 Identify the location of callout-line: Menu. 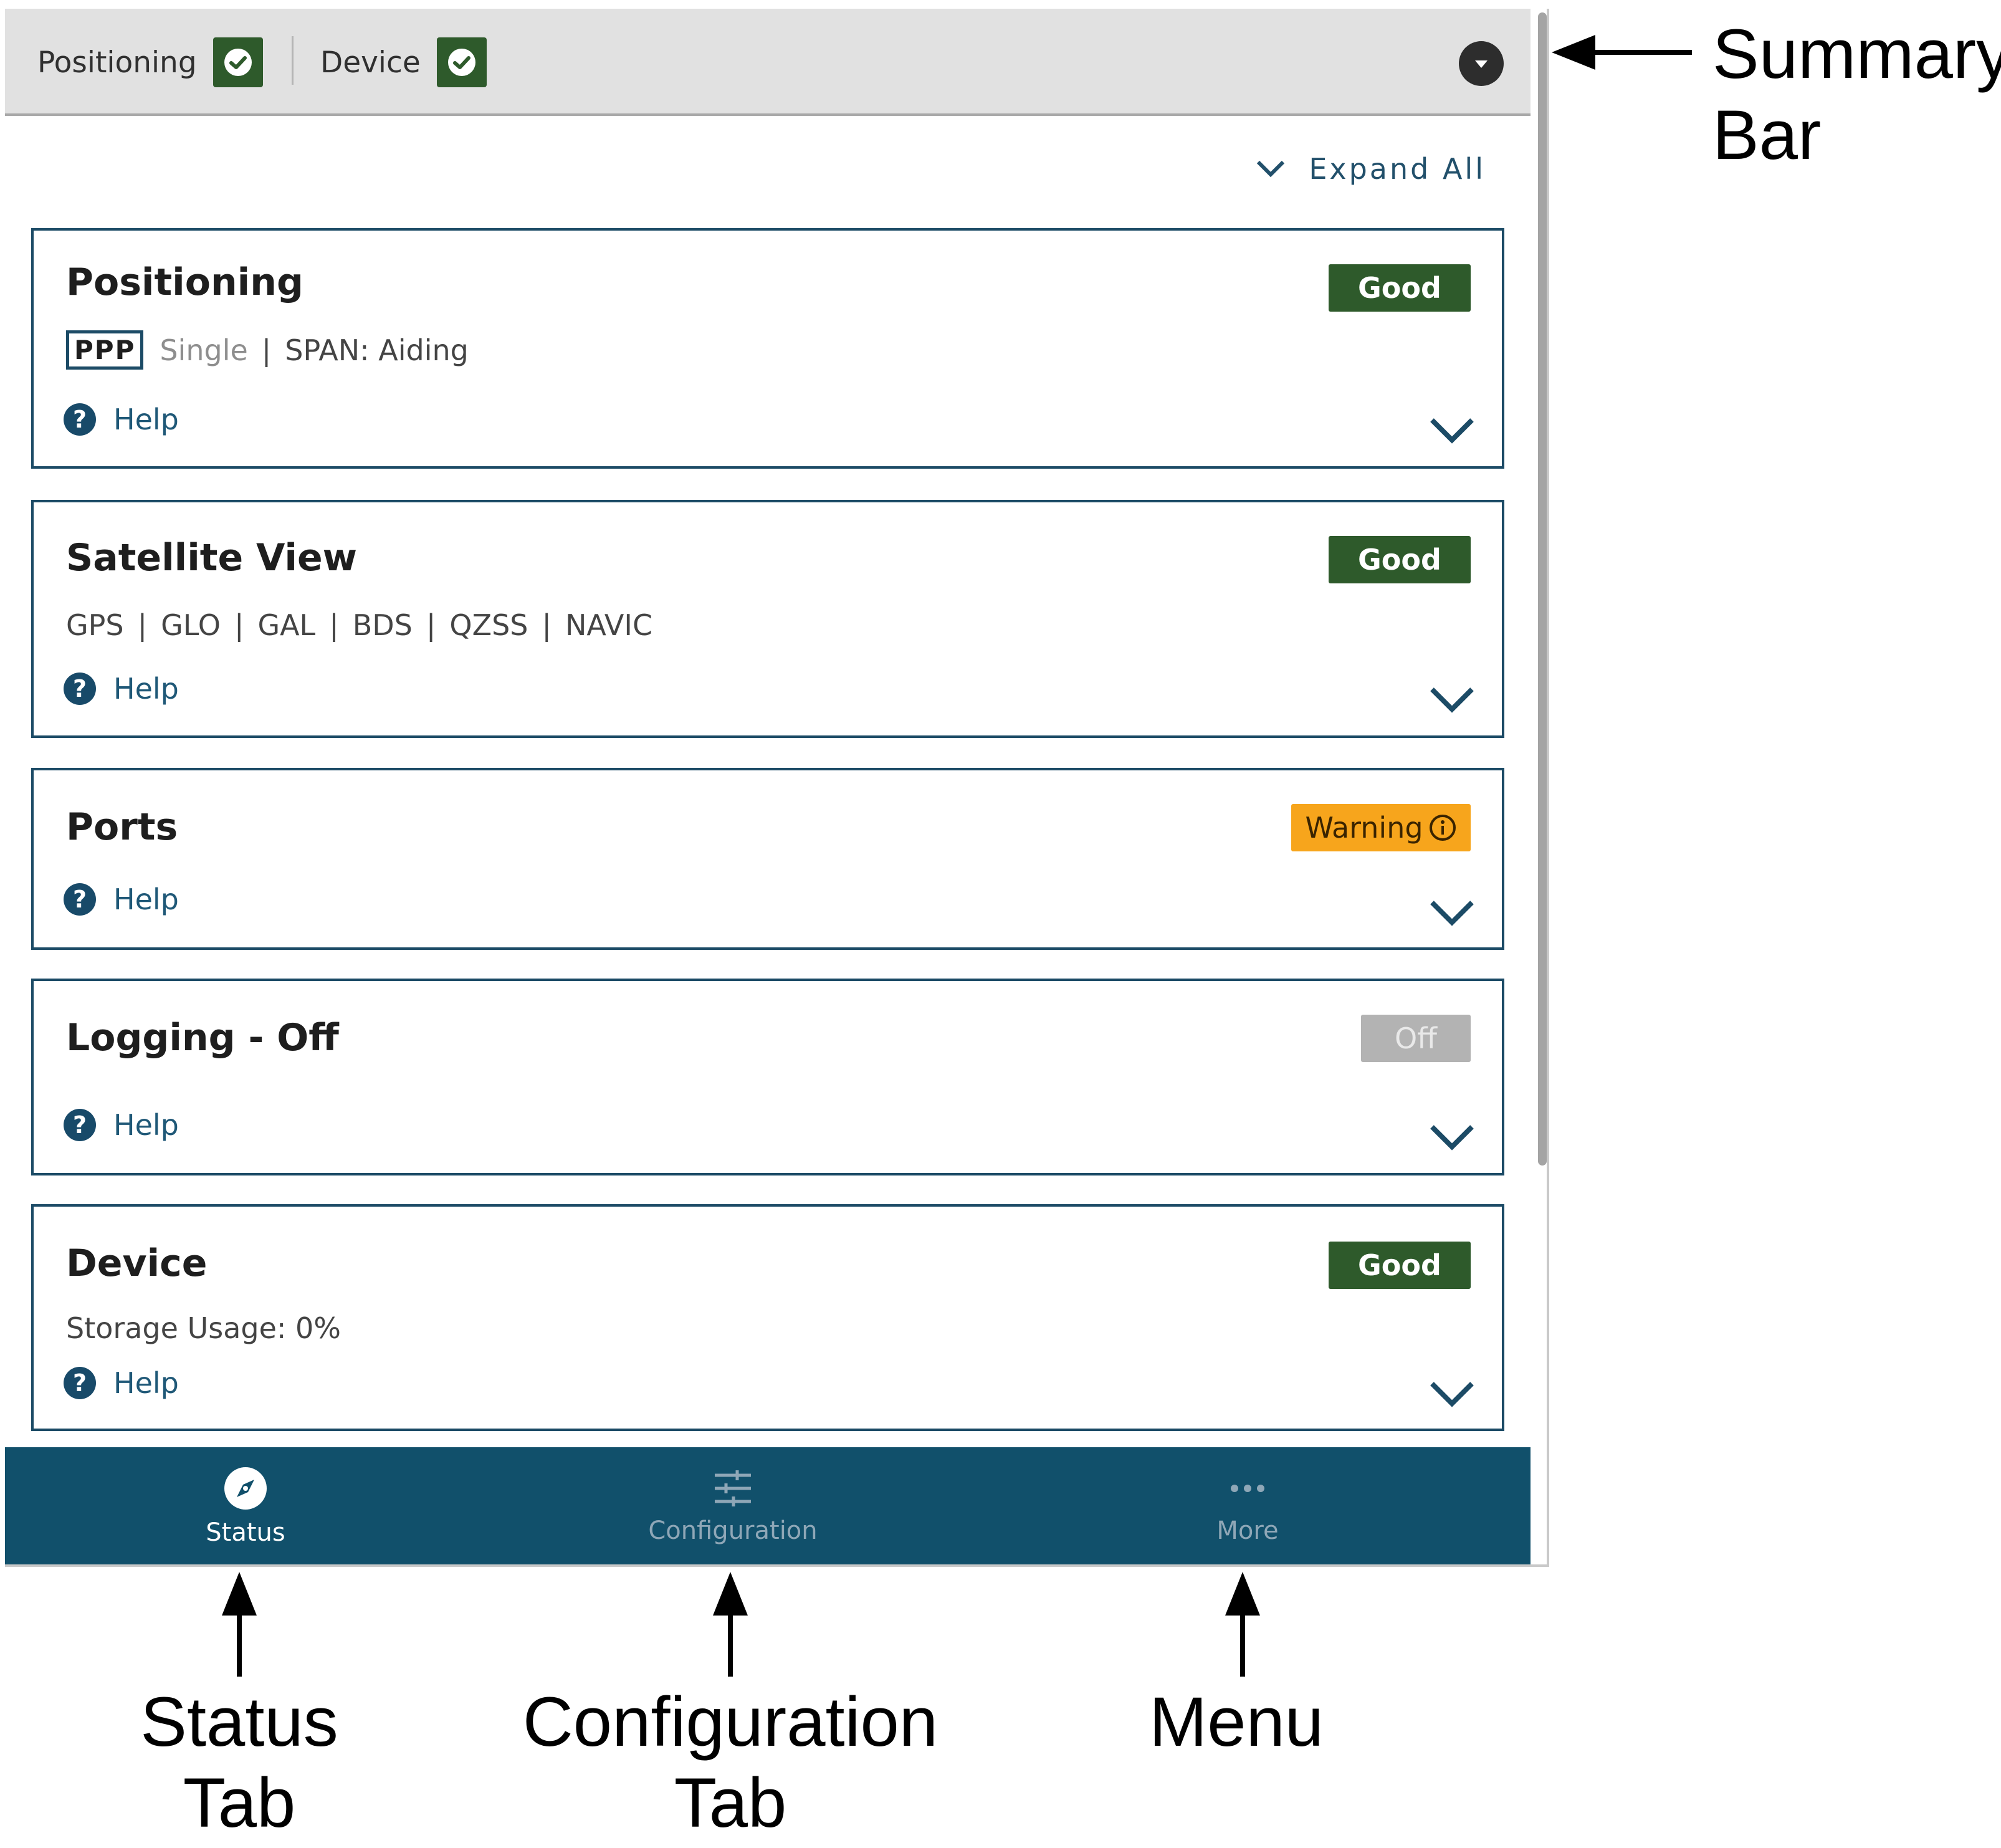
(1236, 1722).